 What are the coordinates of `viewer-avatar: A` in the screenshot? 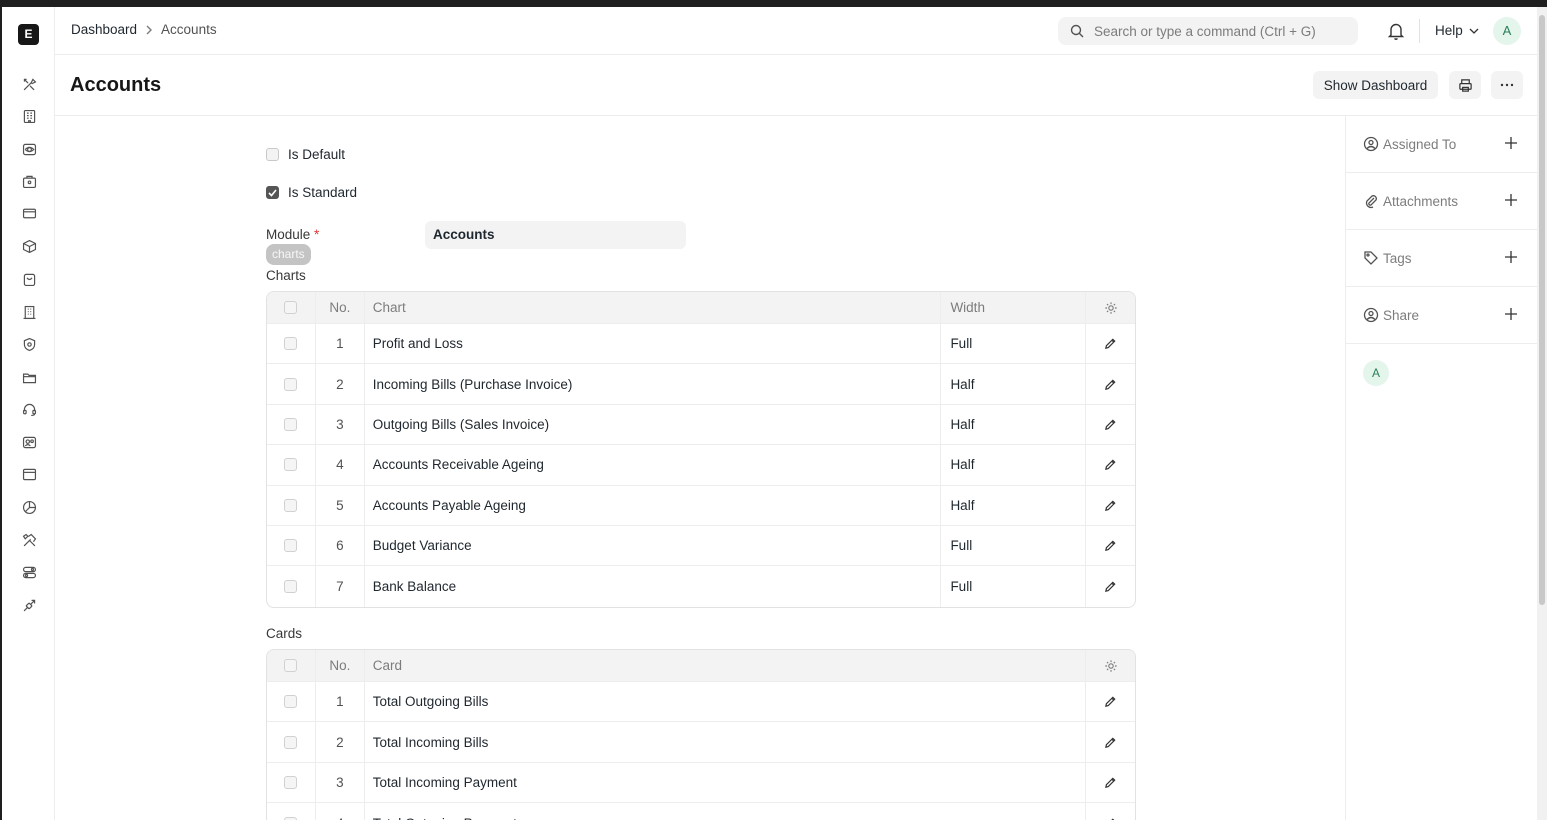 It's located at (1376, 373).